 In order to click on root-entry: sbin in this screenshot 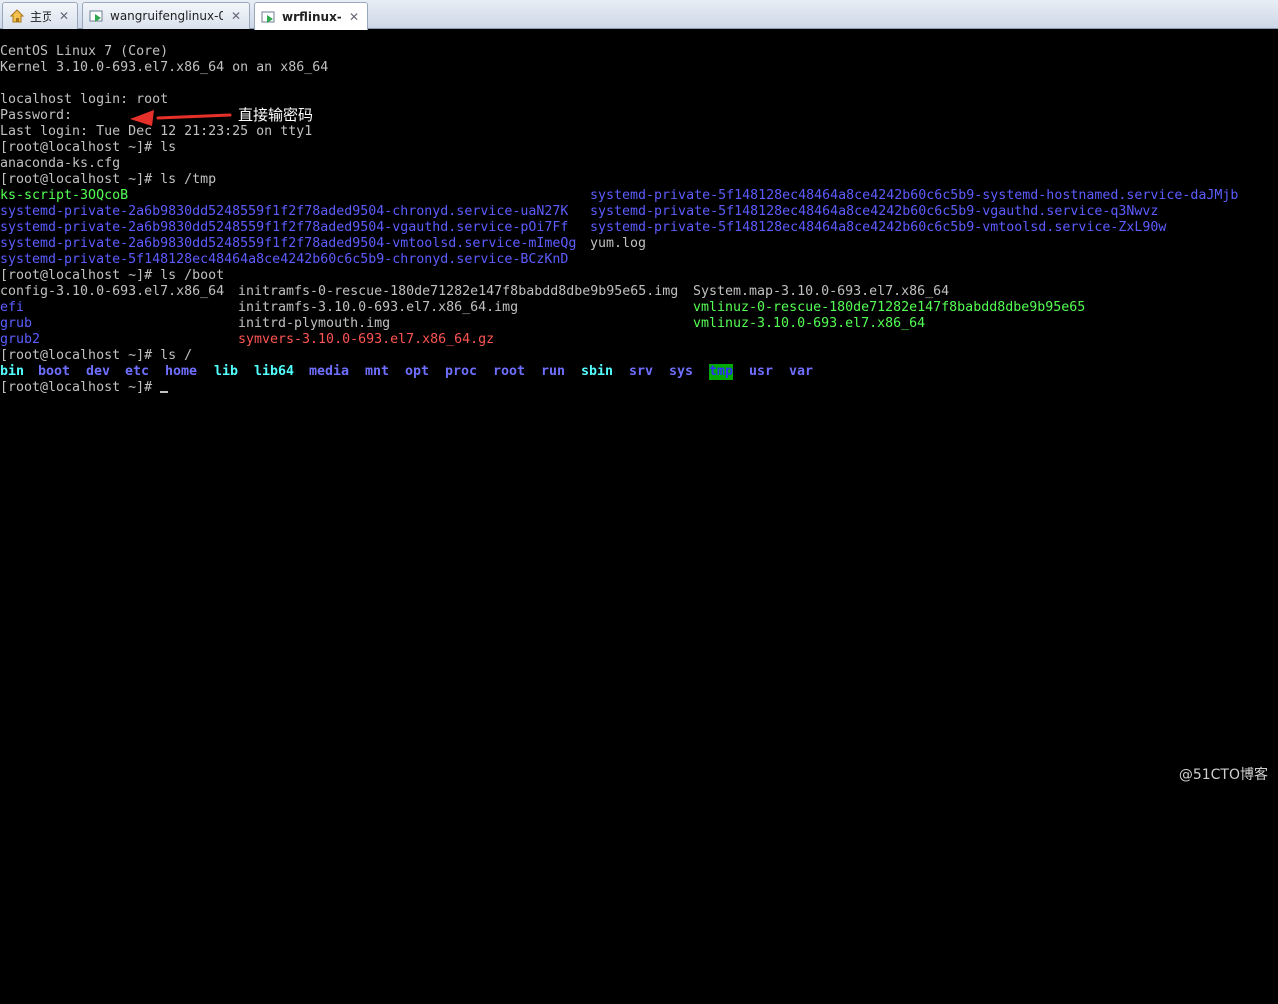, I will do `click(597, 372)`.